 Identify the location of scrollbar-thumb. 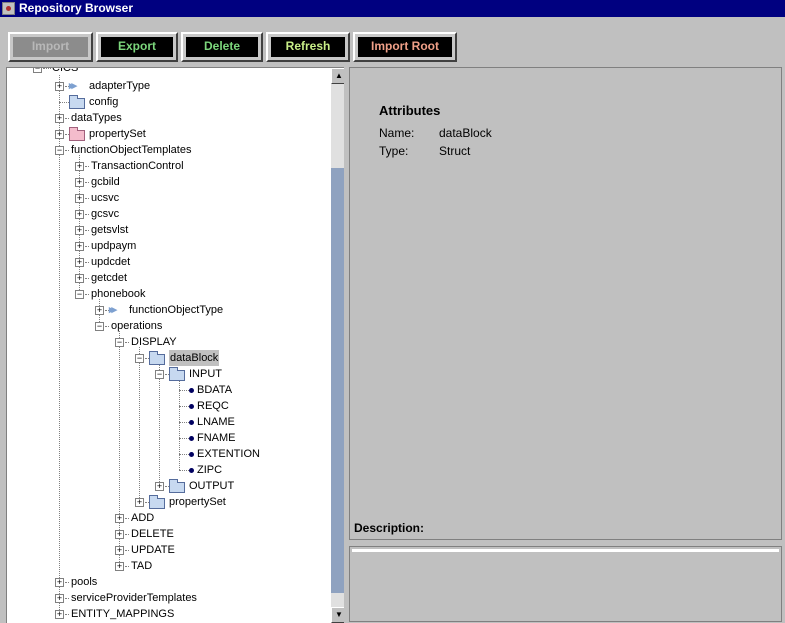
(337, 380).